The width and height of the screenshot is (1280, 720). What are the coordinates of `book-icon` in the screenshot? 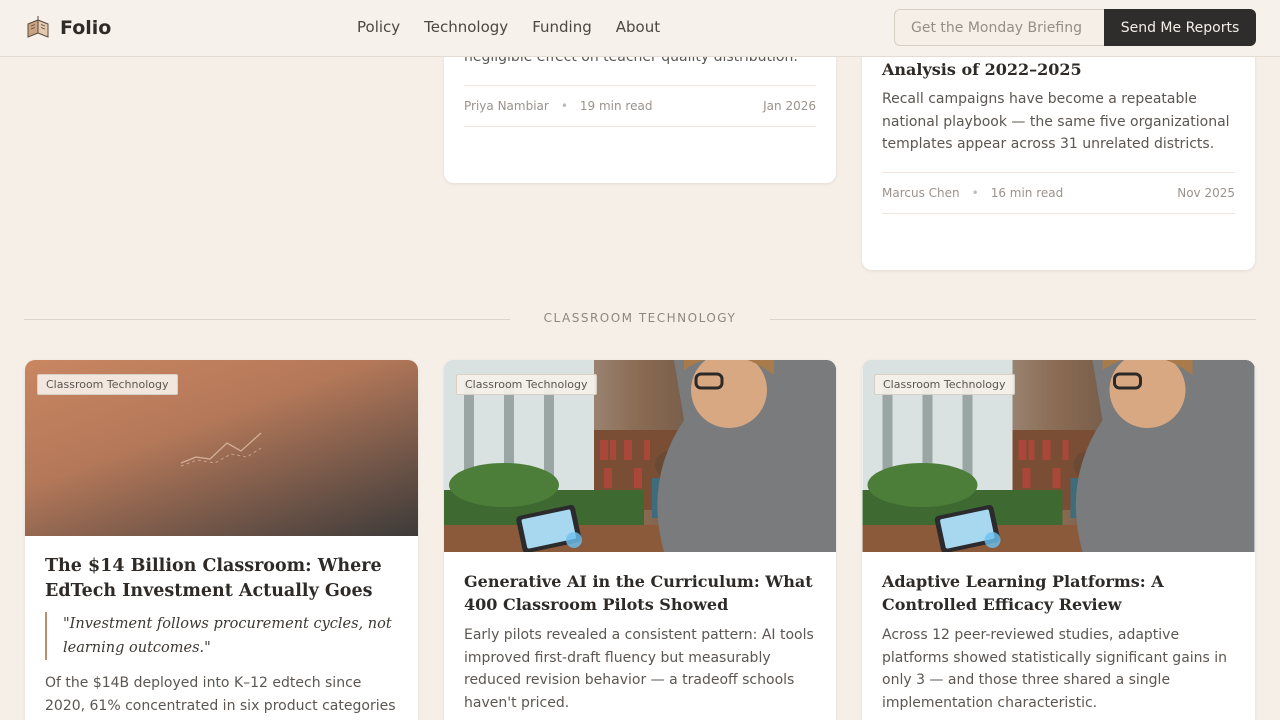 It's located at (38, 27).